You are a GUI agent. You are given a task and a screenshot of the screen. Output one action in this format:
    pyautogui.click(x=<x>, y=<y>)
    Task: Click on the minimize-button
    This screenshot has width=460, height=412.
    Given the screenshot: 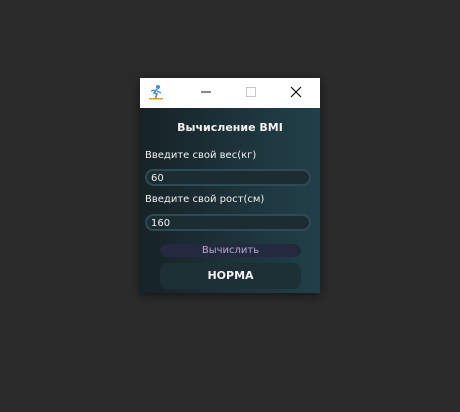 What is the action you would take?
    pyautogui.click(x=206, y=93)
    